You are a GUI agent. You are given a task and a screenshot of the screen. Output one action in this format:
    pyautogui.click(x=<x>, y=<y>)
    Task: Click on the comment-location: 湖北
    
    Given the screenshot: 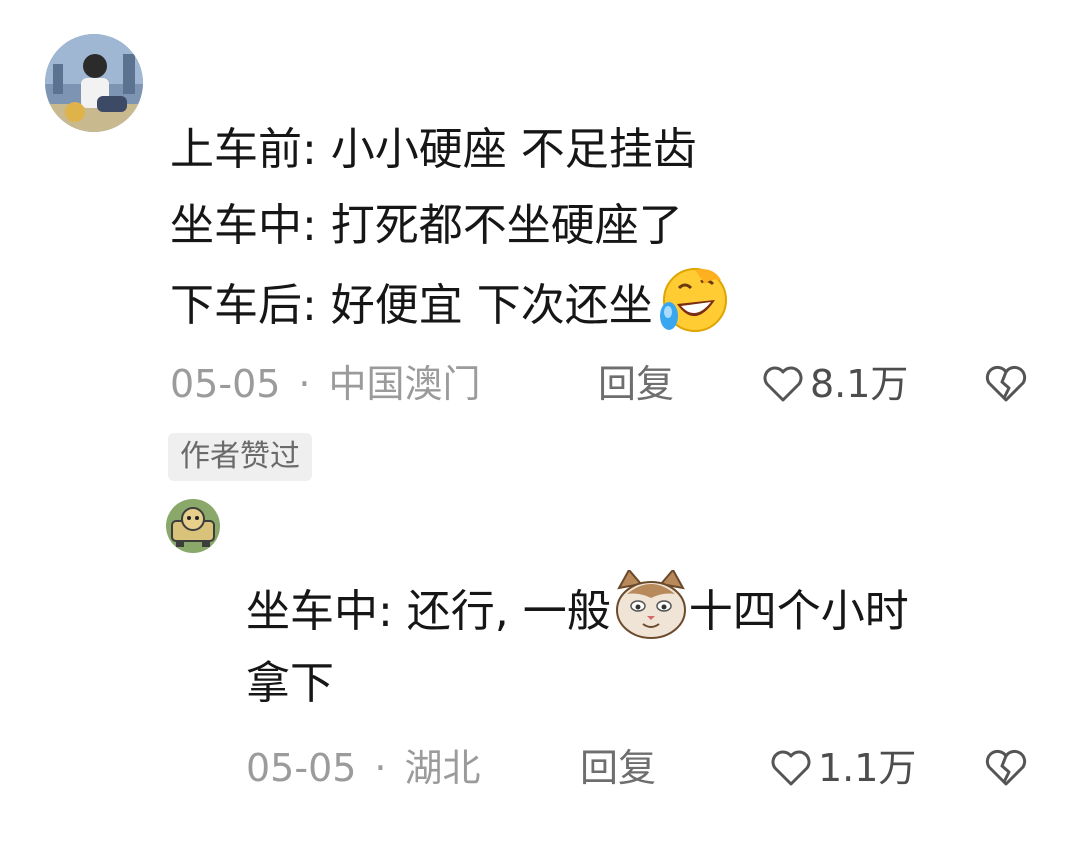 What is the action you would take?
    pyautogui.click(x=442, y=768)
    